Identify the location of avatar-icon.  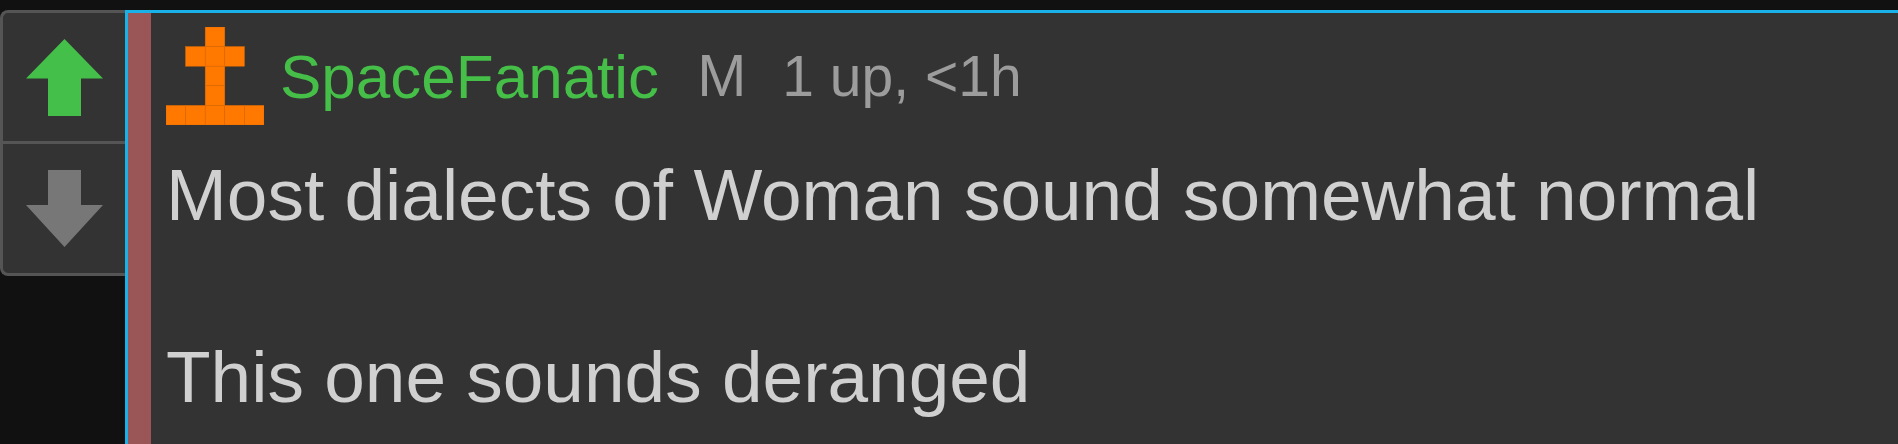
(215, 76).